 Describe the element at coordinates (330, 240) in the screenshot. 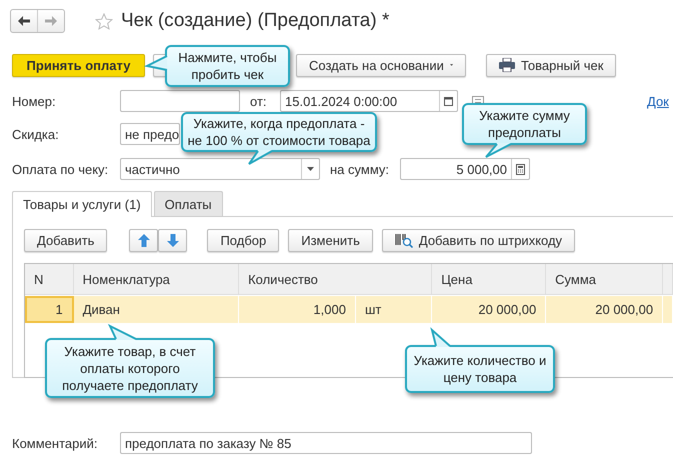

I see `table-button: Изменить` at that location.